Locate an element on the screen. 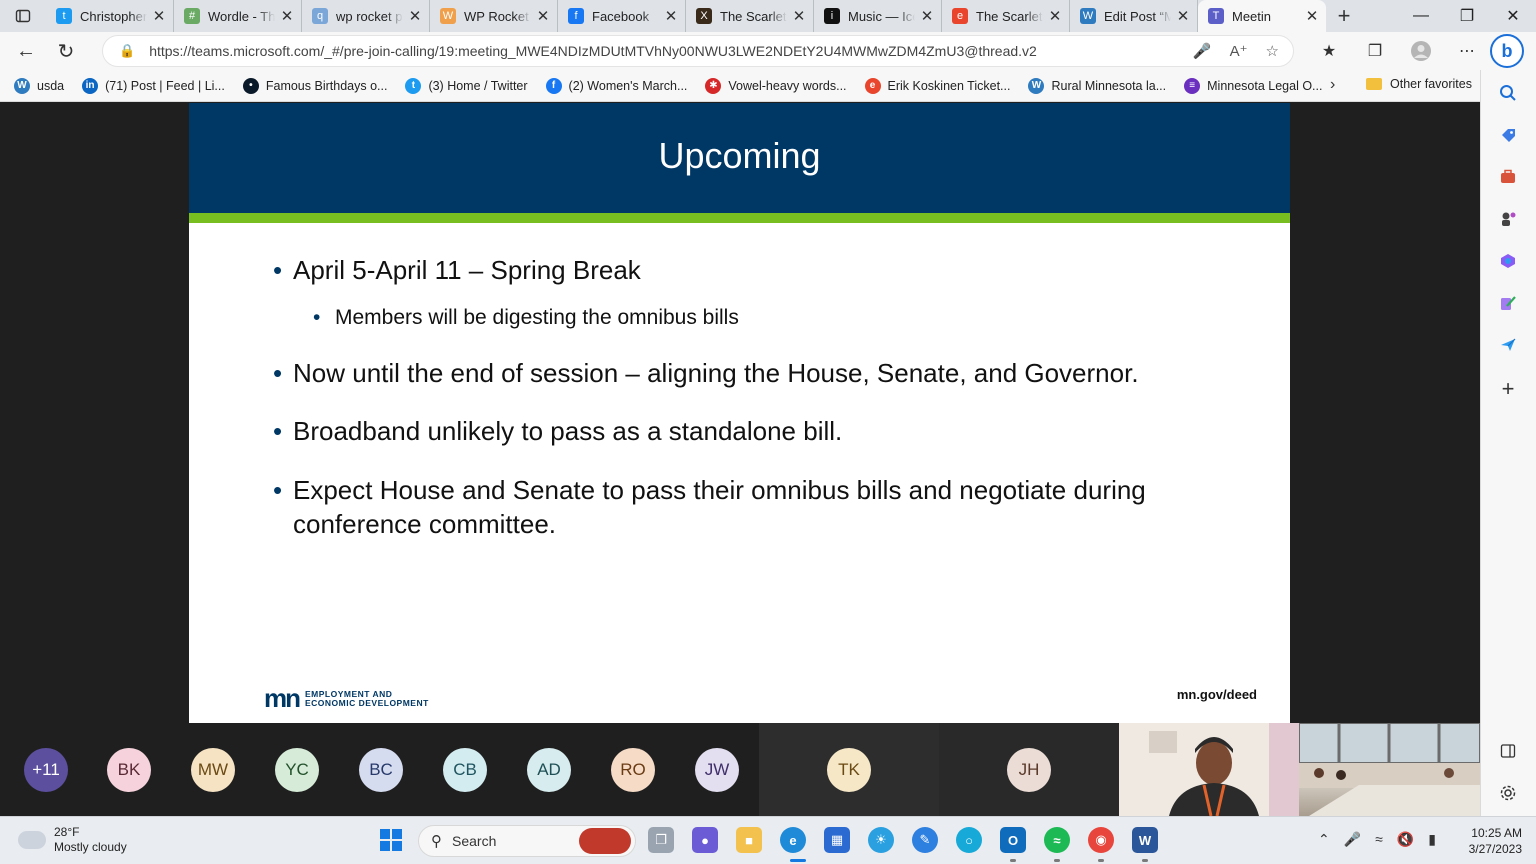 The image size is (1536, 864). drop-icon is located at coordinates (1508, 303).